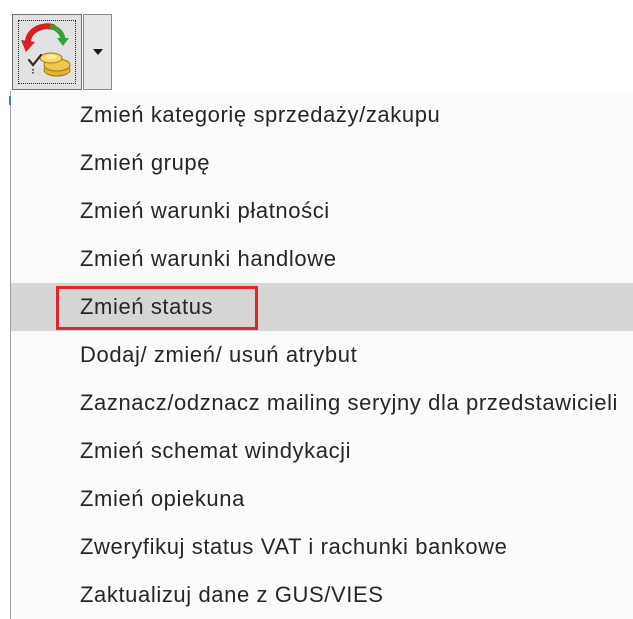  What do you see at coordinates (322, 499) in the screenshot?
I see `menu-item-change-caretaker: Zmień opiekuna` at bounding box center [322, 499].